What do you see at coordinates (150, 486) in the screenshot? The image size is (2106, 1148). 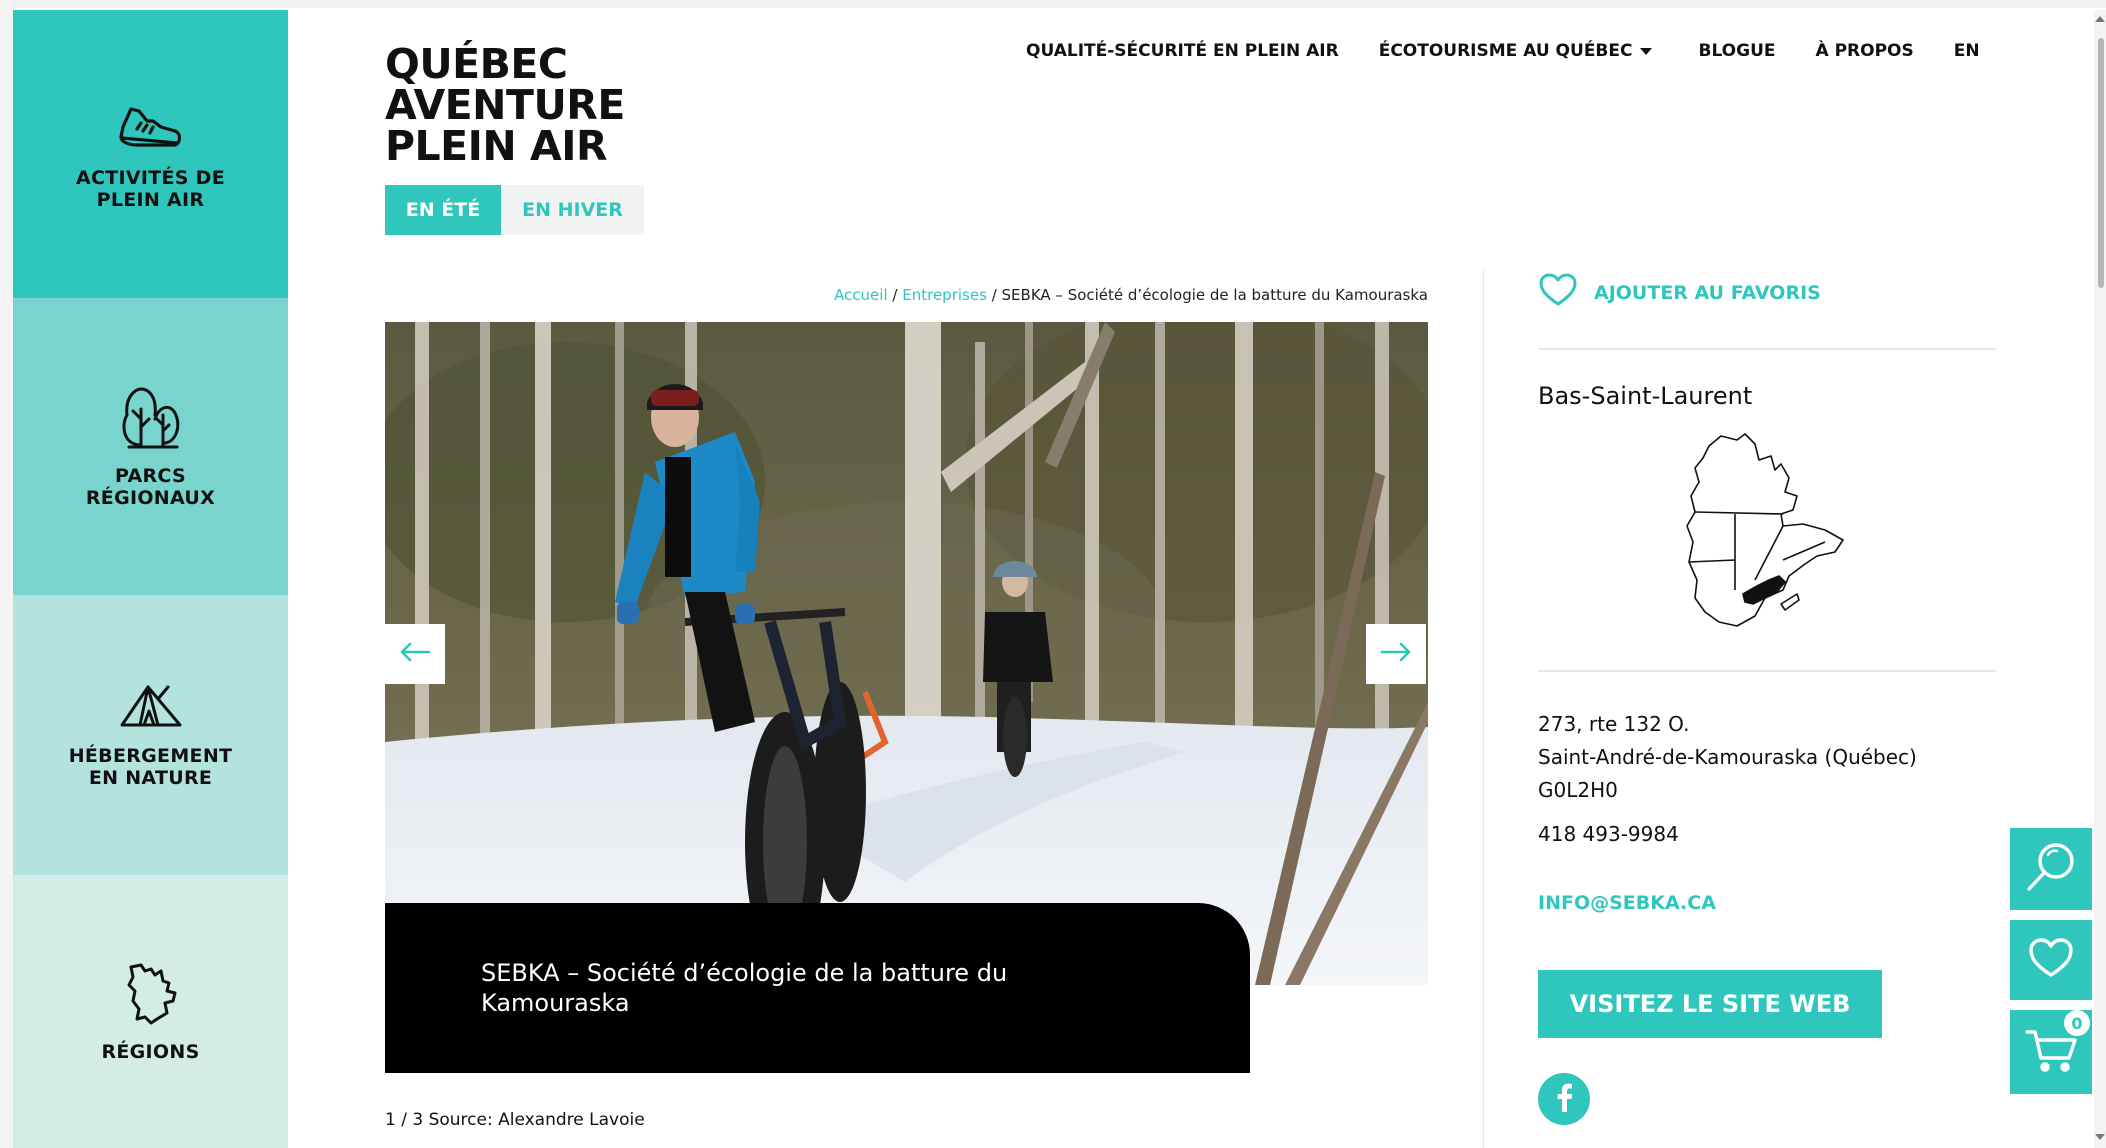 I see `sidebar-item-label: PARCS RÉGIONAUX` at bounding box center [150, 486].